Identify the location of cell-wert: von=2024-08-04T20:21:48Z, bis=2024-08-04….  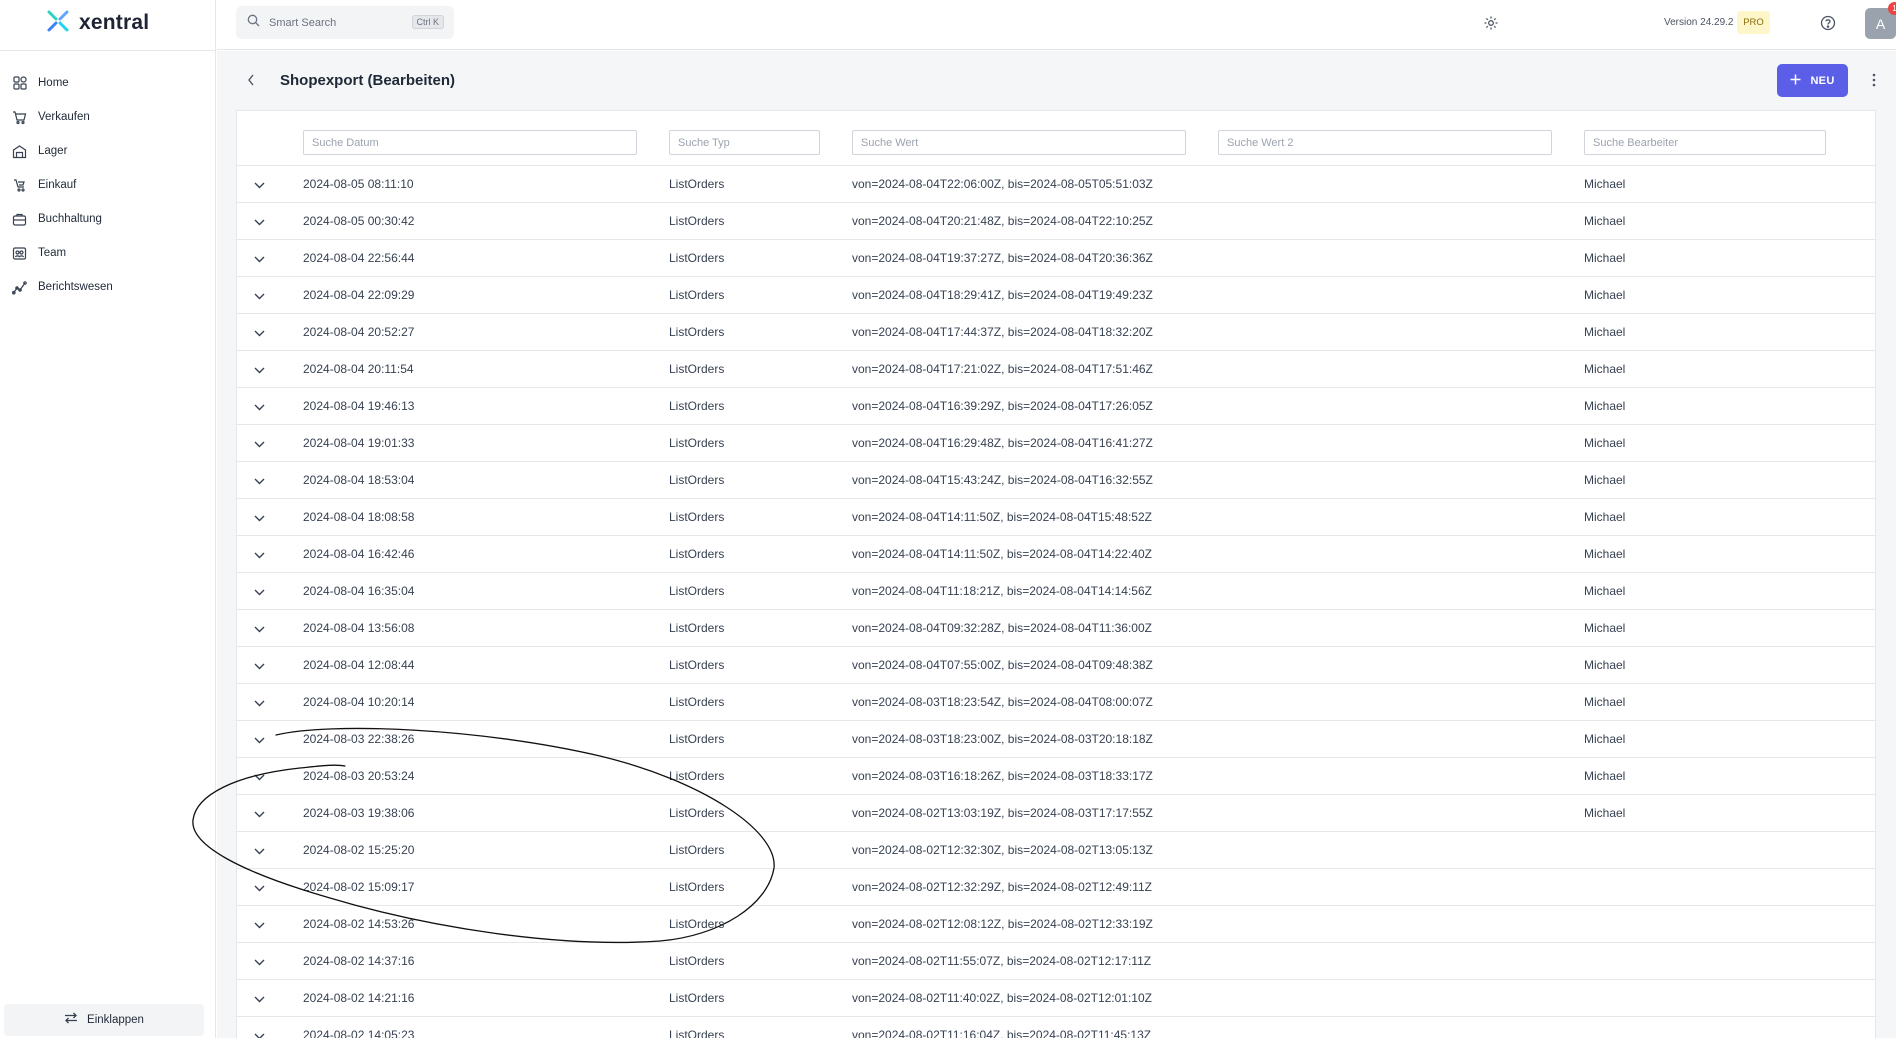
(1002, 221).